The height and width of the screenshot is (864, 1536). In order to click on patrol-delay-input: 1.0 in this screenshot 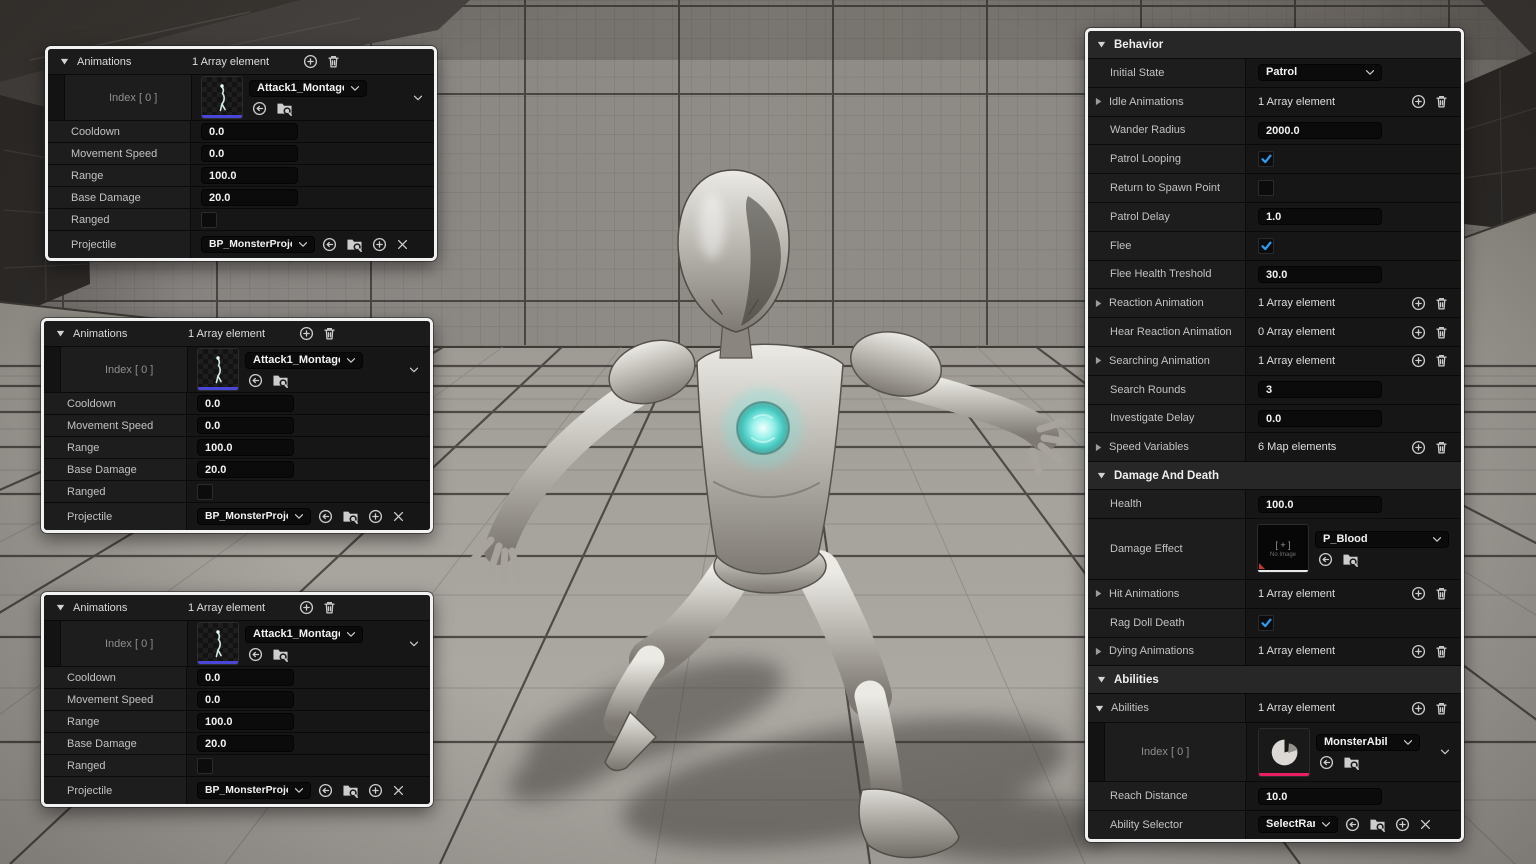, I will do `click(1320, 217)`.